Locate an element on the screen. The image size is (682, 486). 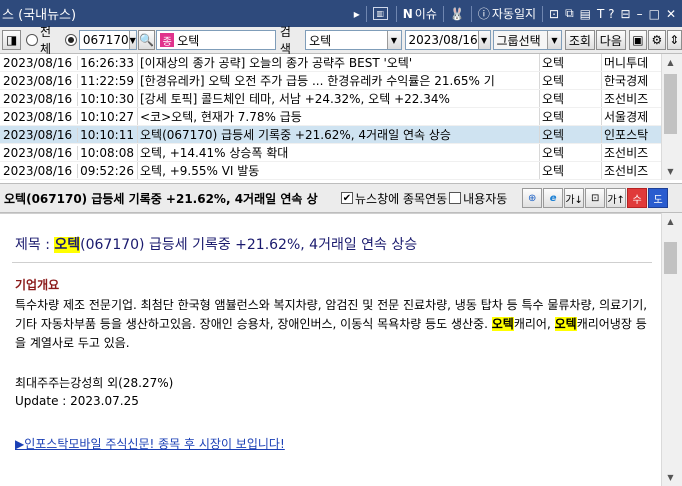
radio-code is located at coordinates (71, 40).